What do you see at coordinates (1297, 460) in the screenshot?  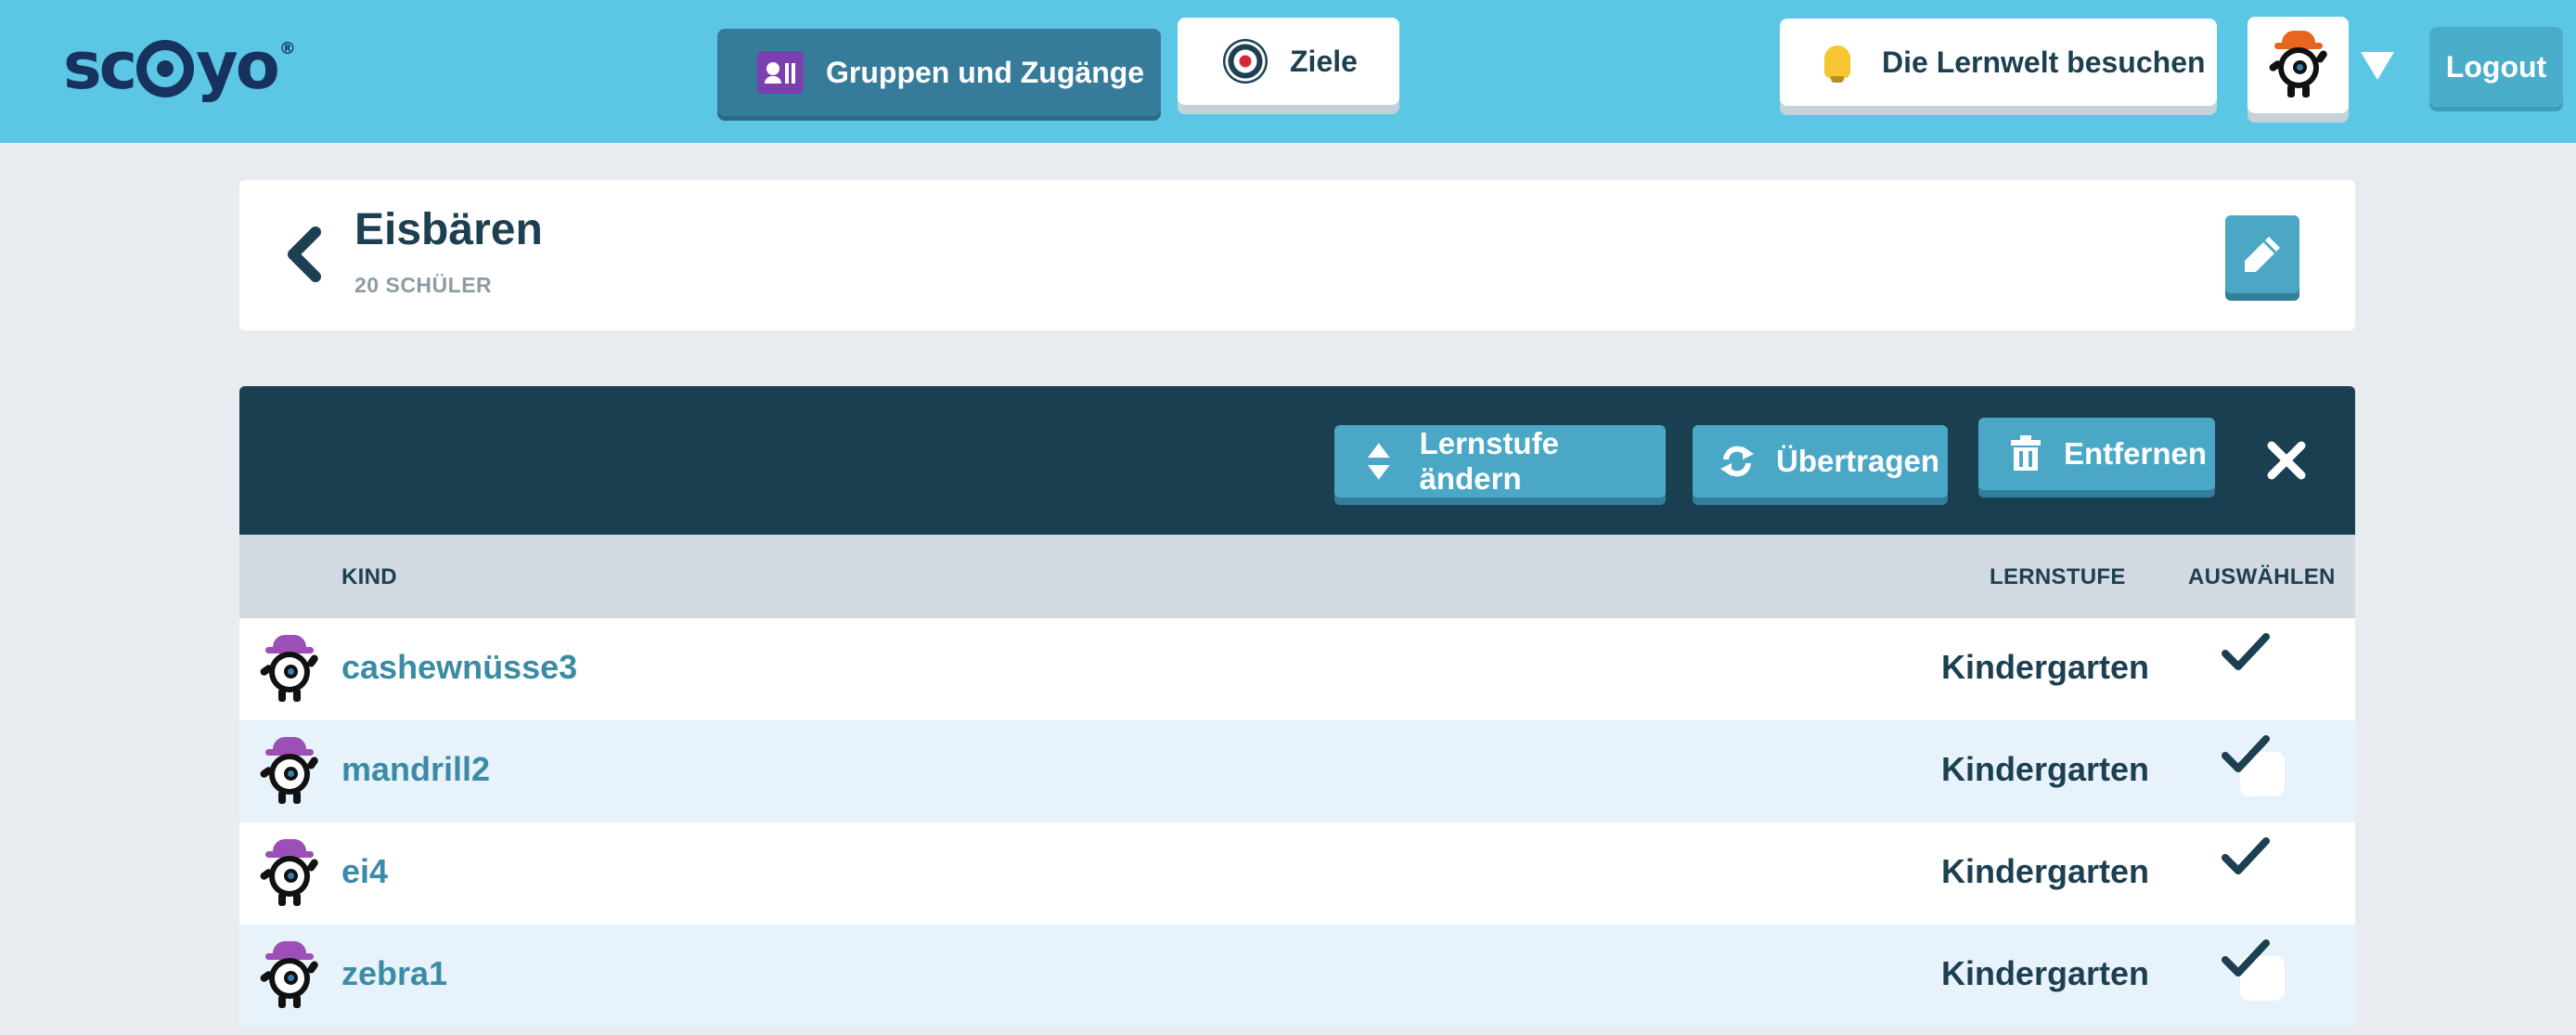 I see `selection-action-bar: Lernstufe ändern Übertragen Entfernen` at bounding box center [1297, 460].